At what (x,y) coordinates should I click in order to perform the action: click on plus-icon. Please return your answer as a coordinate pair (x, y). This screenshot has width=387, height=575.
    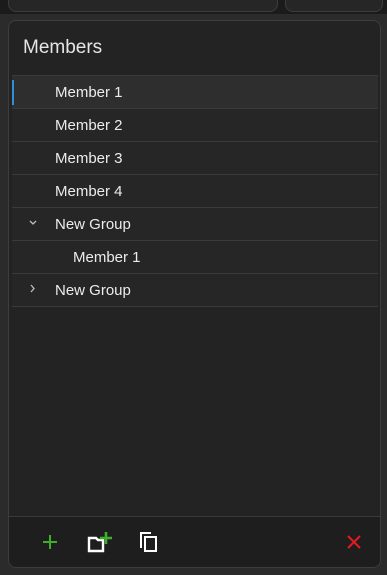
    Looking at the image, I should click on (50, 542).